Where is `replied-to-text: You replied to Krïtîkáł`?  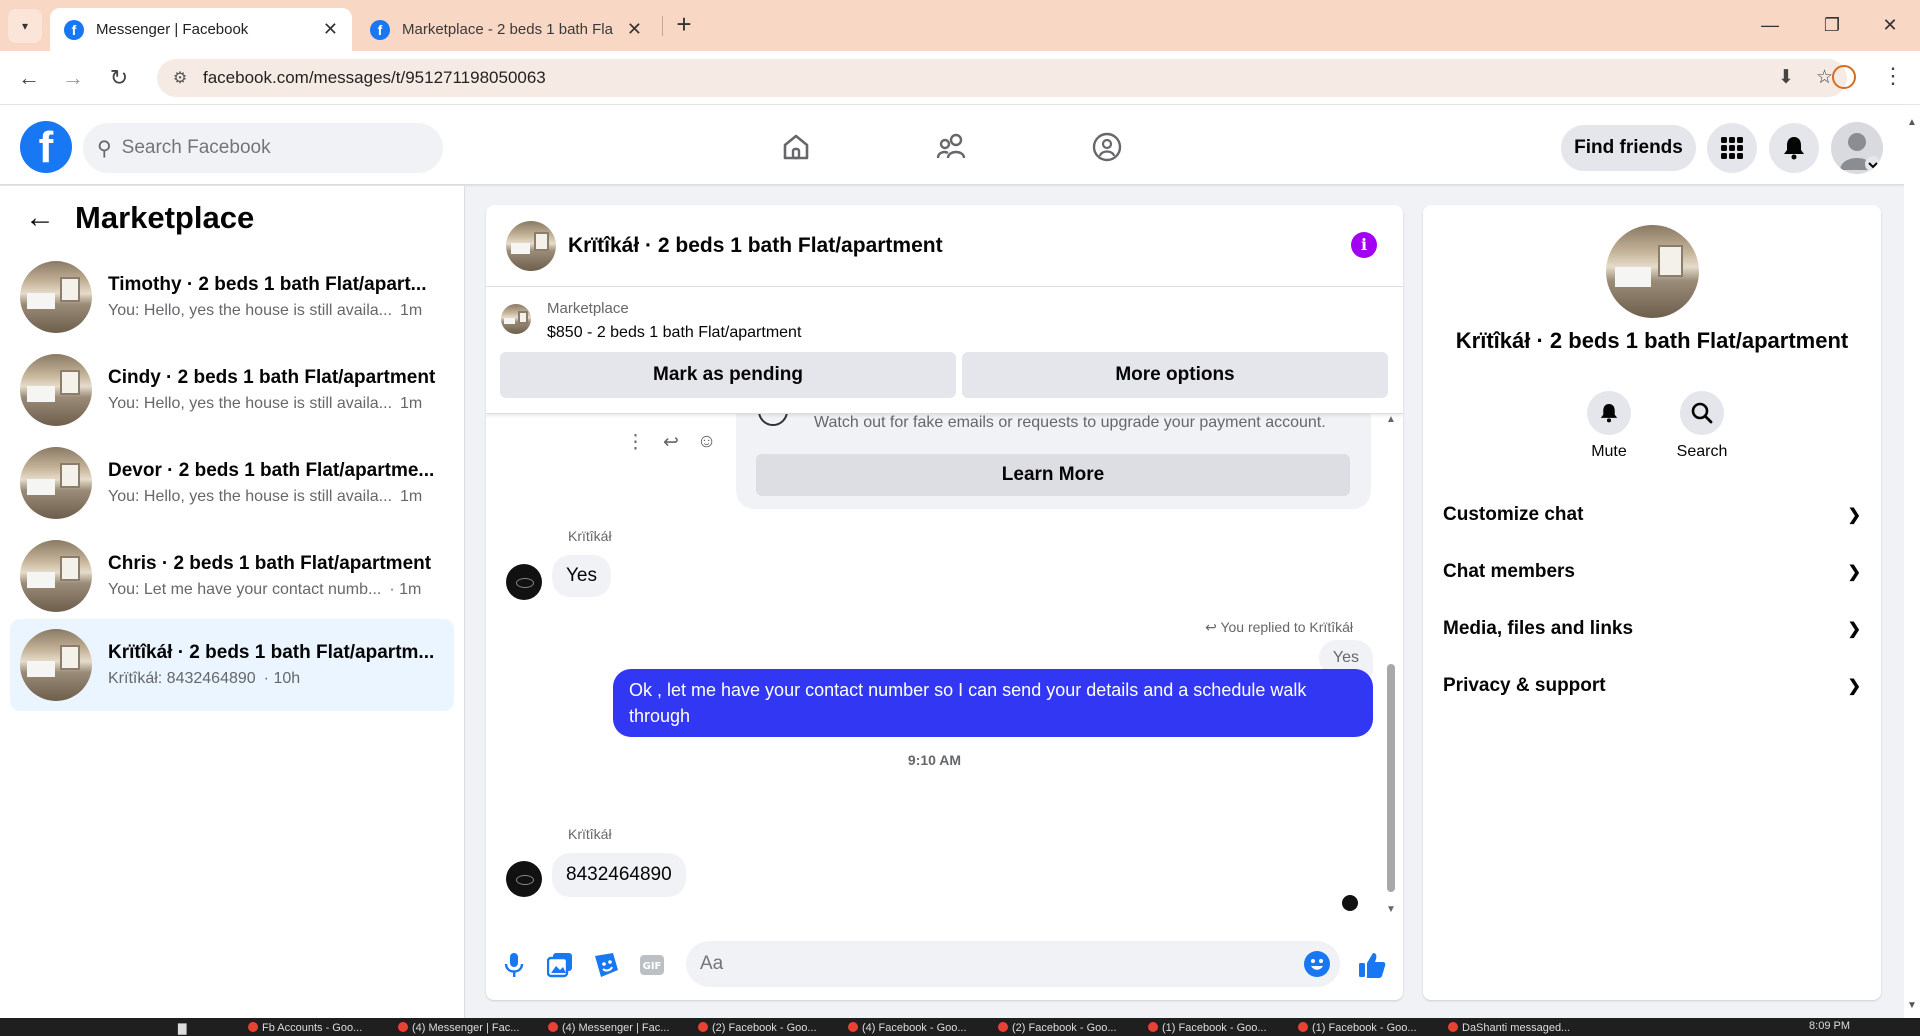 replied-to-text: You replied to Krïtîkáł is located at coordinates (1286, 627).